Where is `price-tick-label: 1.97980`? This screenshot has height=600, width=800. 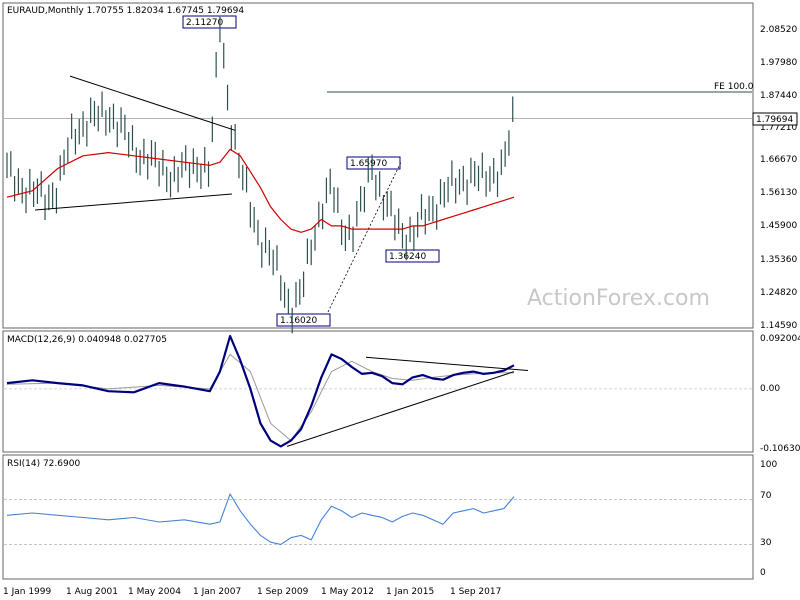 price-tick-label: 1.97980 is located at coordinates (778, 63).